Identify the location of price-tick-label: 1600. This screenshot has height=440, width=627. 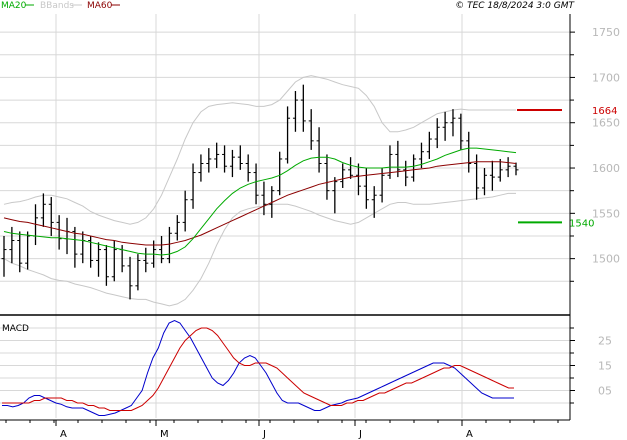
(606, 168).